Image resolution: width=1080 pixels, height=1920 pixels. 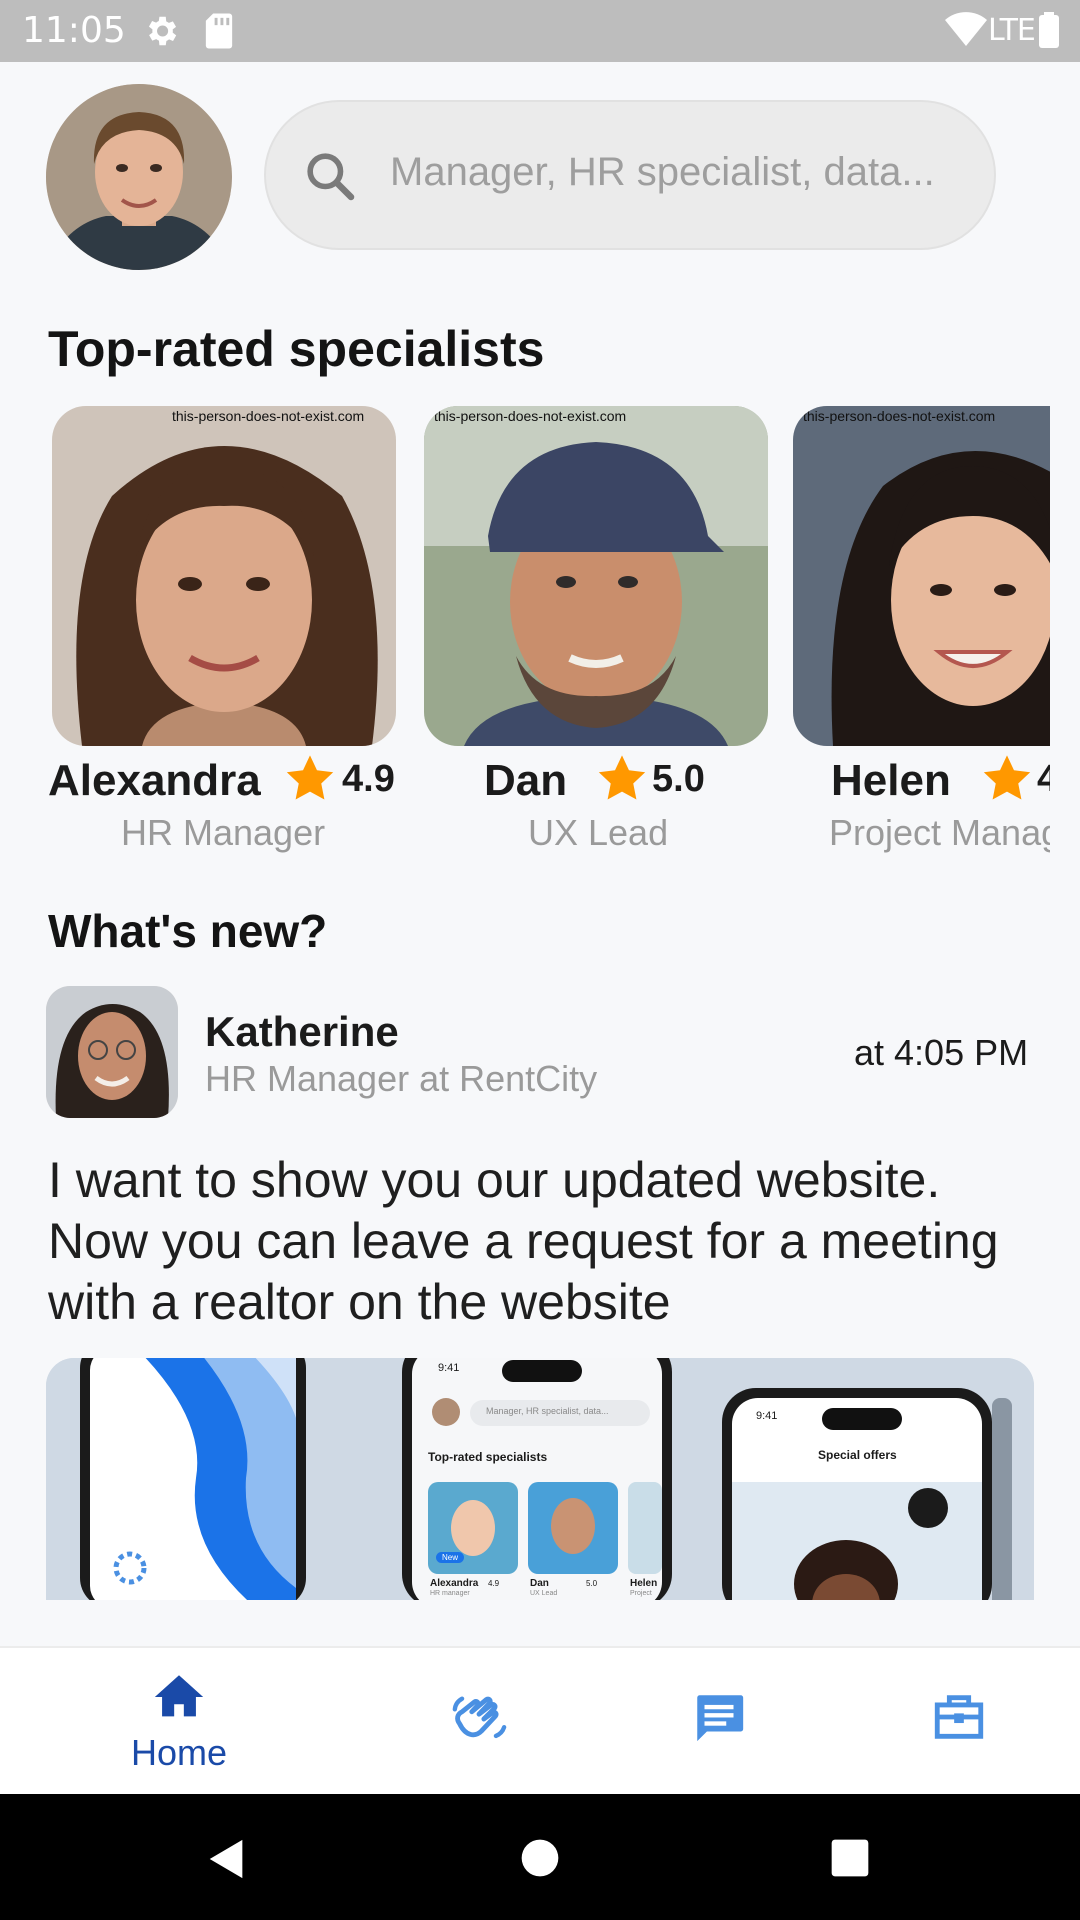 I want to click on mock-name-2: Dan, so click(x=539, y=1583).